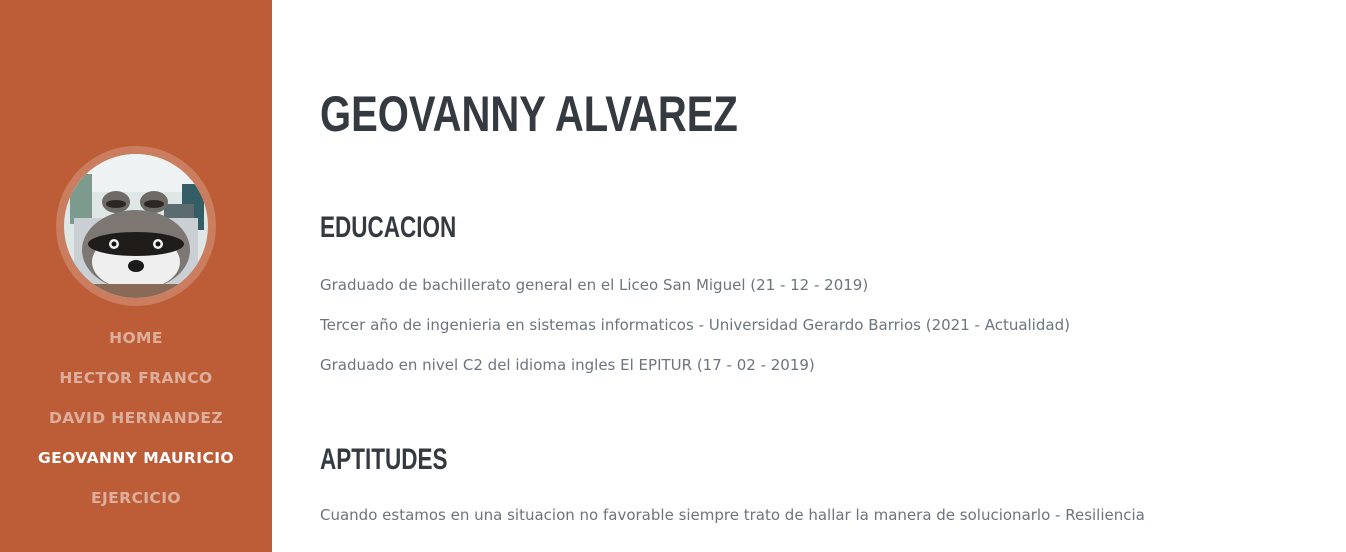 The height and width of the screenshot is (552, 1346). I want to click on raccoon-photo-icon, so click(136, 226).